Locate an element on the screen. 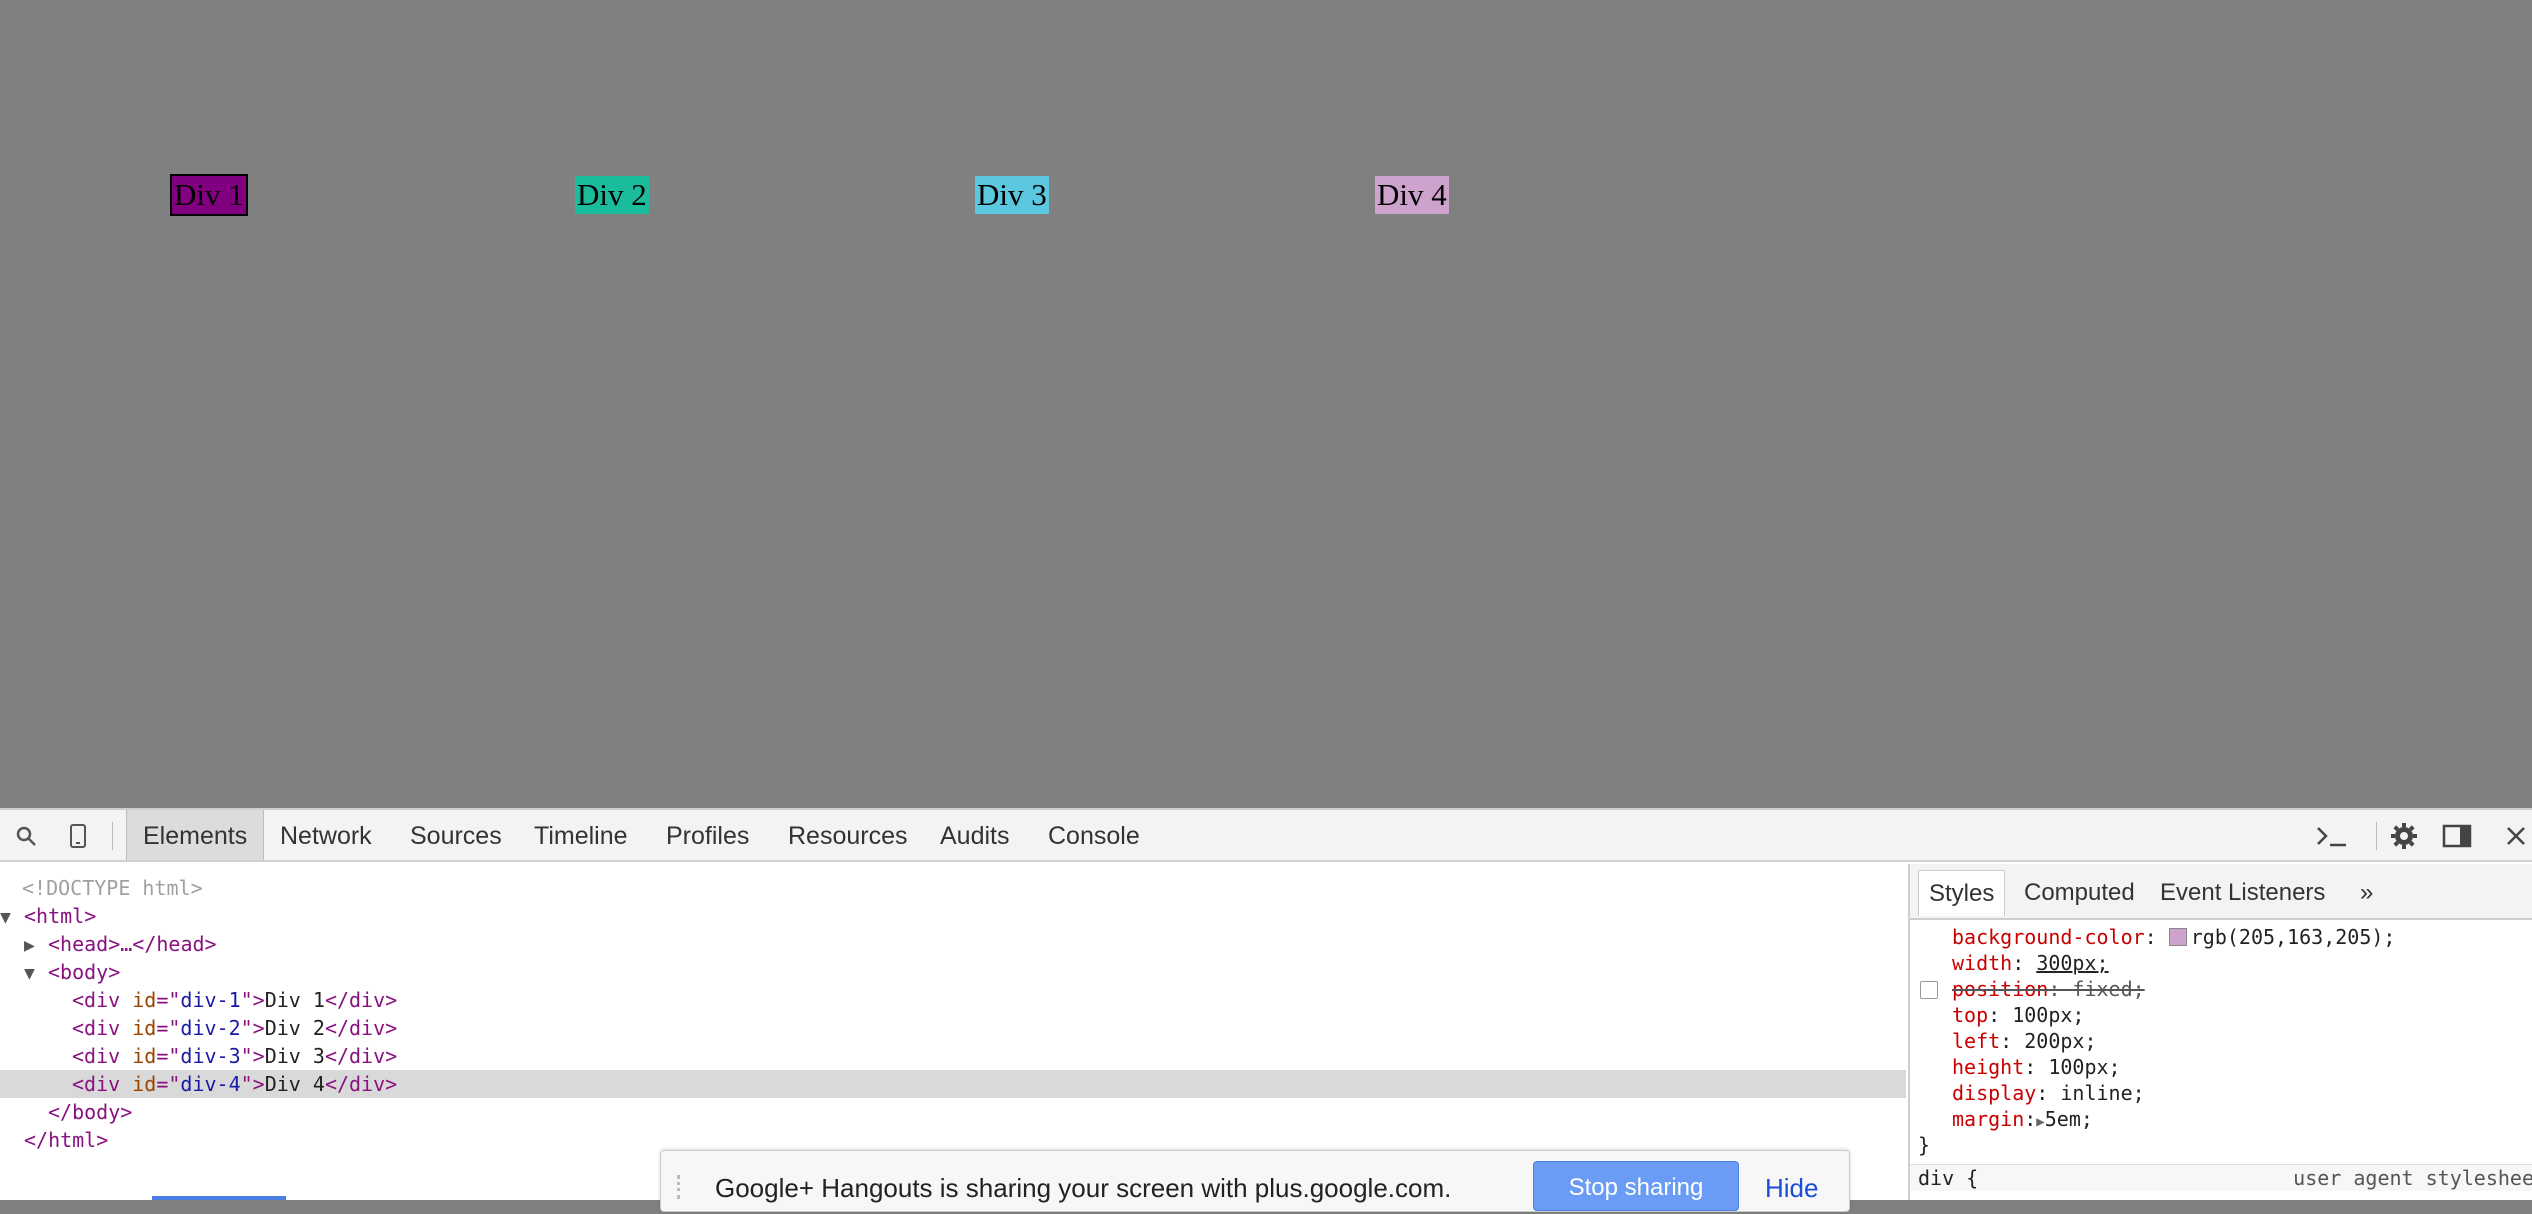  tab-profiles: Profiles is located at coordinates (707, 835).